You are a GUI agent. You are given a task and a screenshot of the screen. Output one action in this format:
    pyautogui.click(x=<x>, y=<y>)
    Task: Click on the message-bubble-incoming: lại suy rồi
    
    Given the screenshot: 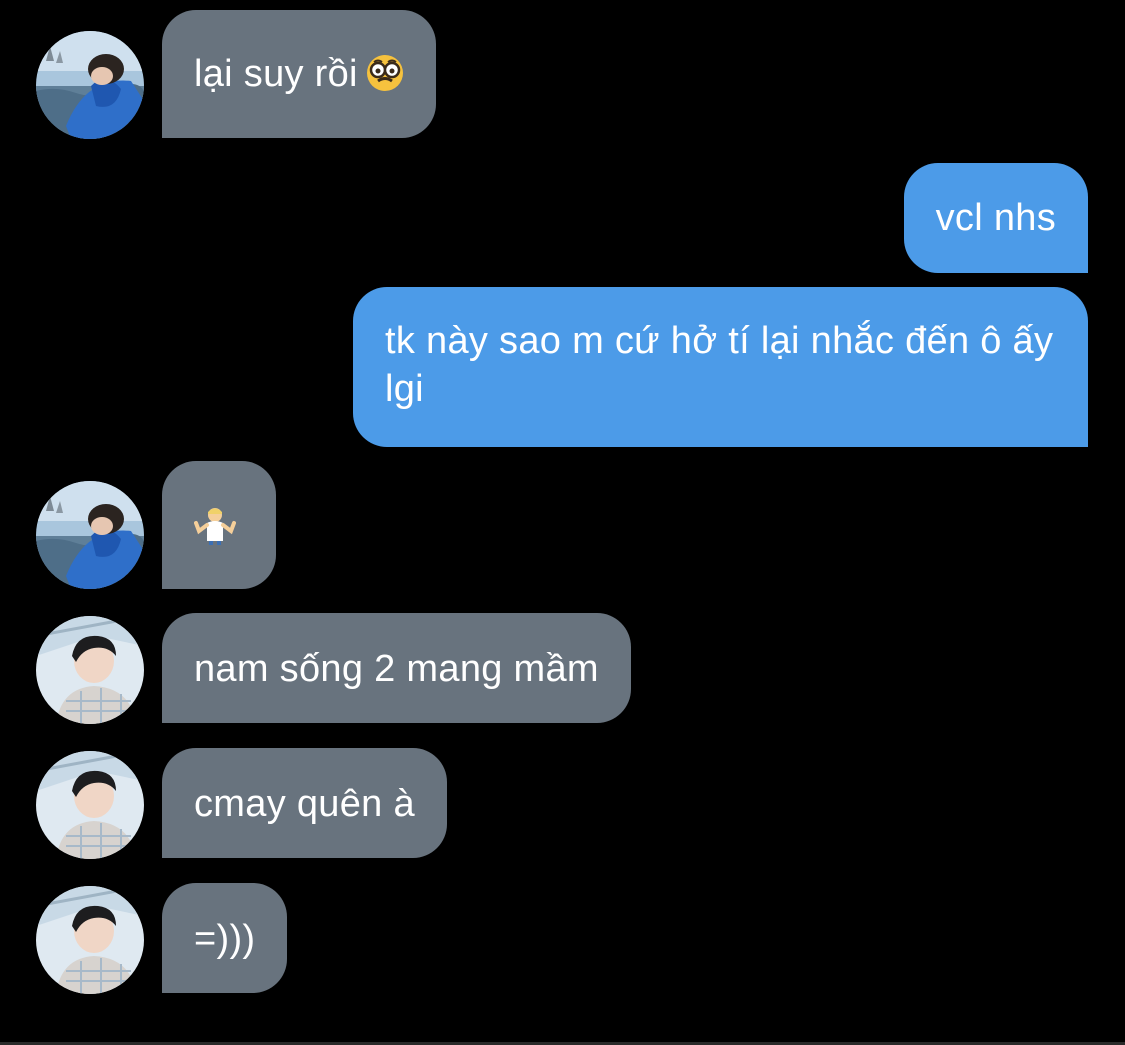 What is the action you would take?
    pyautogui.click(x=299, y=74)
    